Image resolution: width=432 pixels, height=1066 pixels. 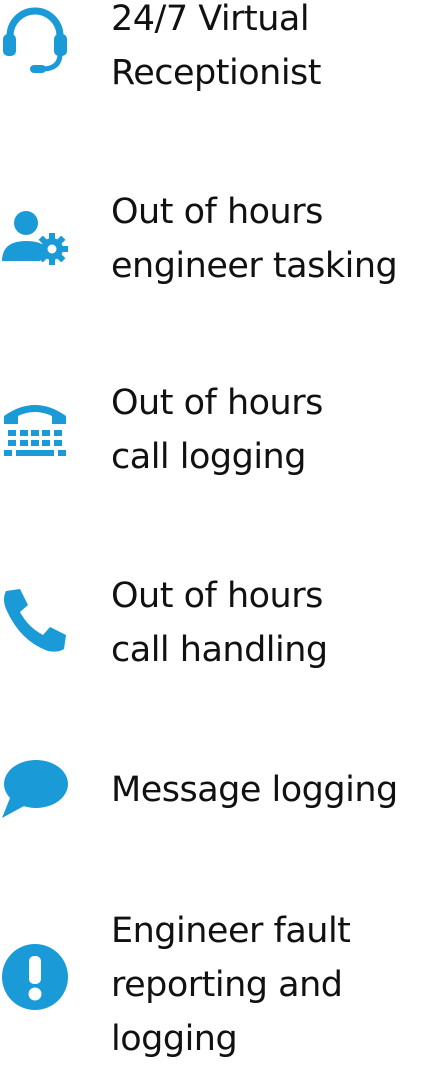 I want to click on feature-title-line: 24/7 Virtual, so click(x=210, y=19).